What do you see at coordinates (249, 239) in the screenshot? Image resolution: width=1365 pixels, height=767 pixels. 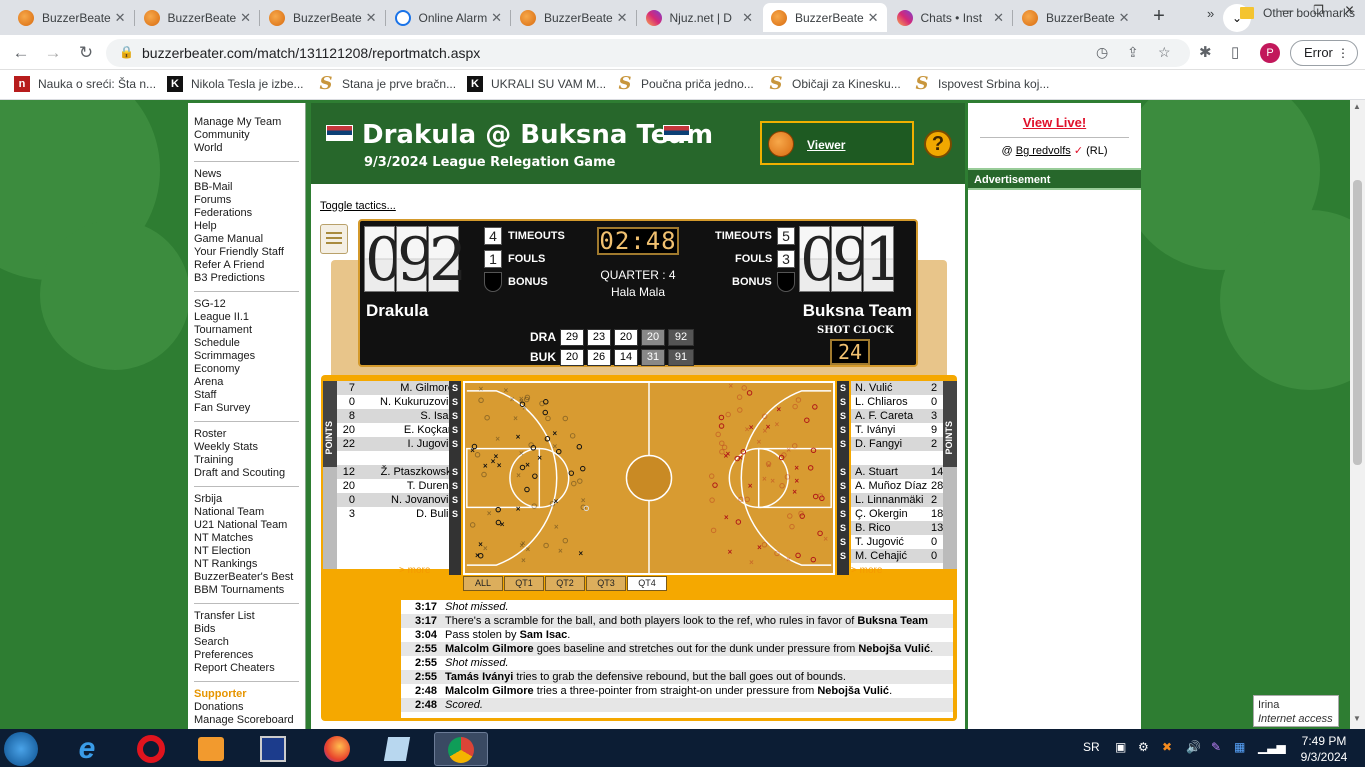 I see `nav-link: Game Manual` at bounding box center [249, 239].